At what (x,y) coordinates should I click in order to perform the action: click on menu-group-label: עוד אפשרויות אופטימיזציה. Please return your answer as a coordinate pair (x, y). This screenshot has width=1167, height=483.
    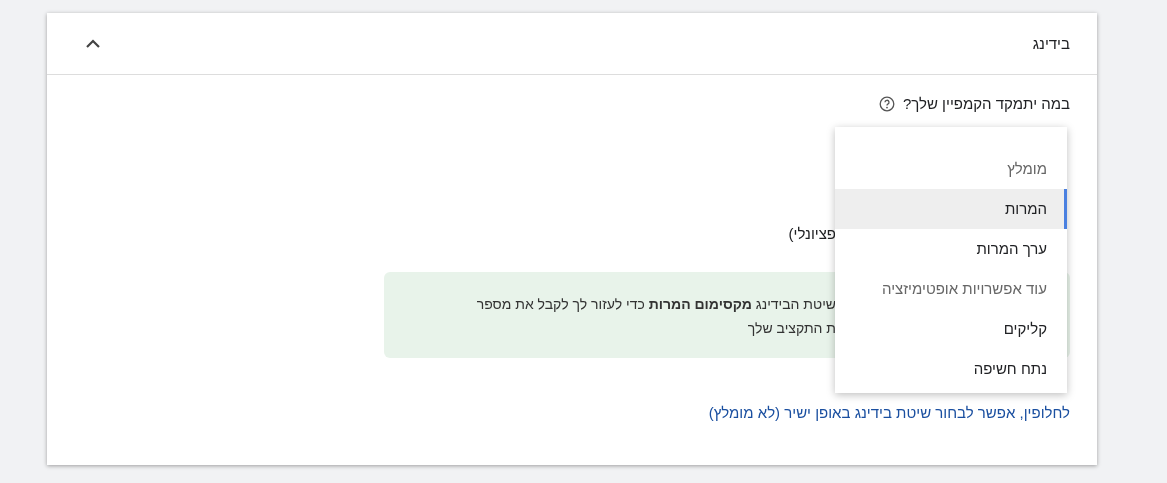
    Looking at the image, I should click on (964, 289).